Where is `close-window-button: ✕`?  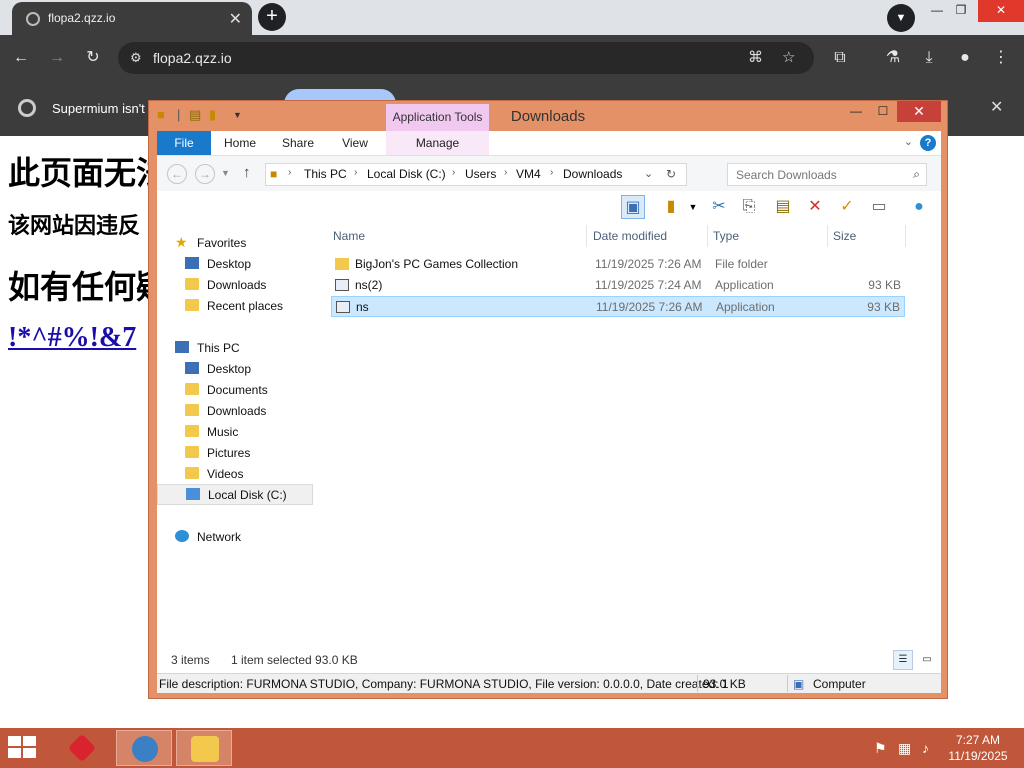 close-window-button: ✕ is located at coordinates (1001, 11).